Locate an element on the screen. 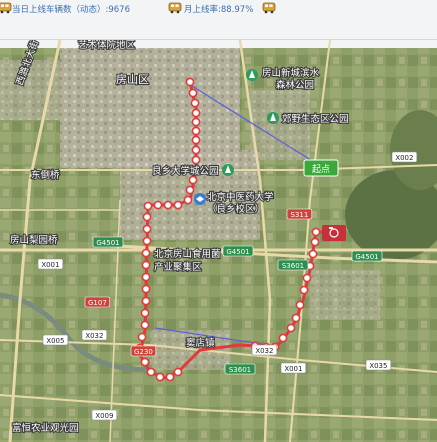 This screenshot has height=442, width=437. daily-vehicles-stat: 当日上线车辆数（动态）:9676 is located at coordinates (71, 10).